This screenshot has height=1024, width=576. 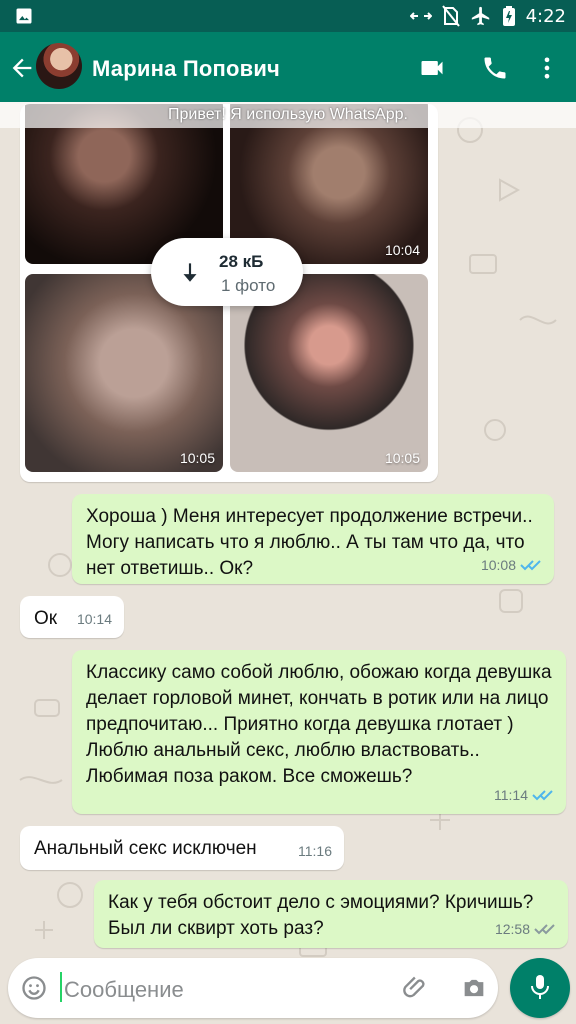 What do you see at coordinates (480, 16) in the screenshot?
I see `airplane-mode-icon` at bounding box center [480, 16].